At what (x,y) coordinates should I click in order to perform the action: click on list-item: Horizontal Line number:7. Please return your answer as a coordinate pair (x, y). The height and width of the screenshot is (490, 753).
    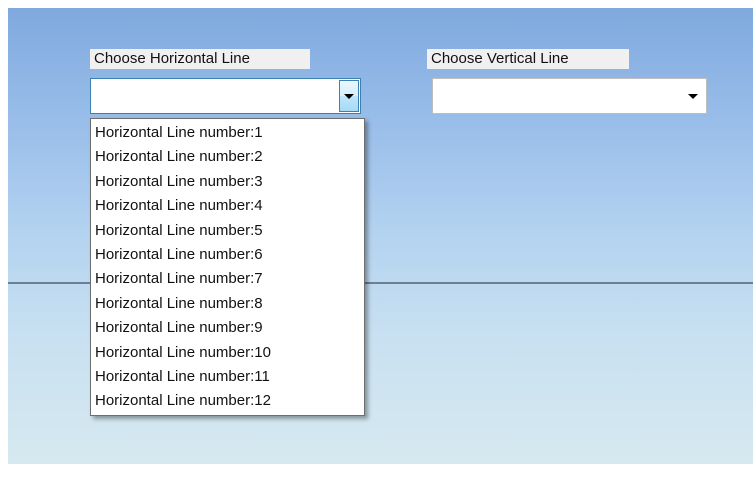
    Looking at the image, I should click on (227, 279).